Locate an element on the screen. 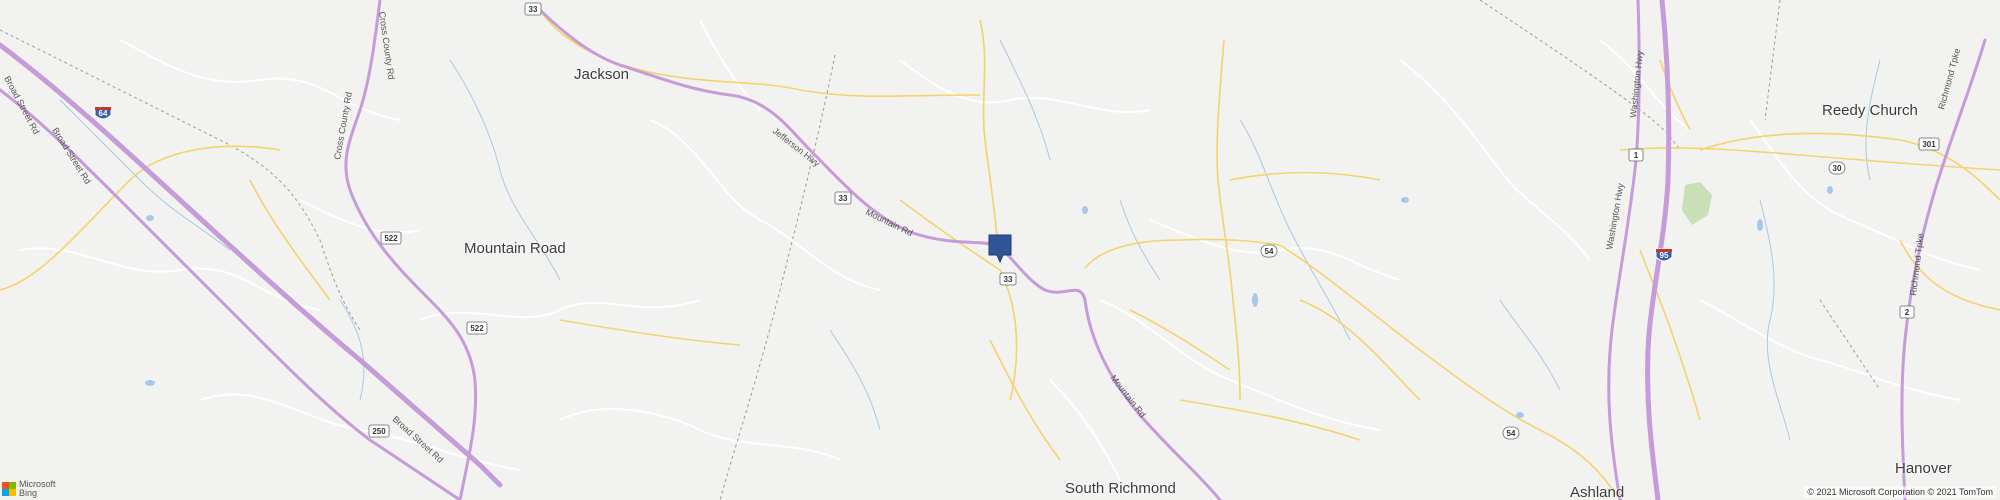  us-1-shield: 1 is located at coordinates (1636, 155).